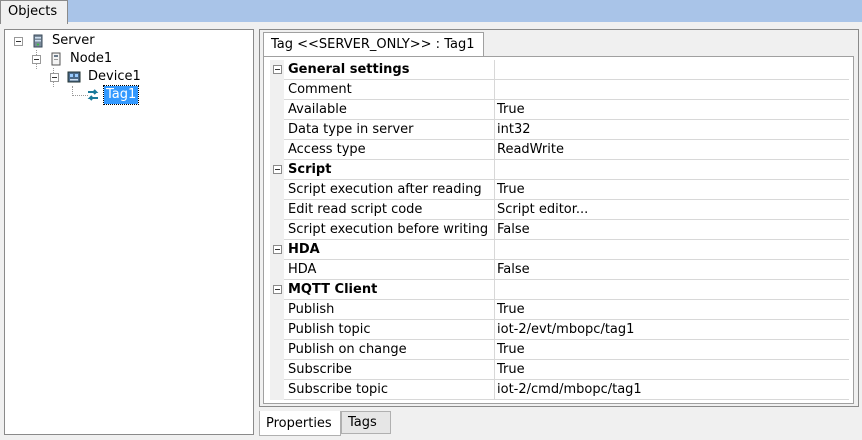 The image size is (862, 440). What do you see at coordinates (672, 90) in the screenshot?
I see `property-value` at bounding box center [672, 90].